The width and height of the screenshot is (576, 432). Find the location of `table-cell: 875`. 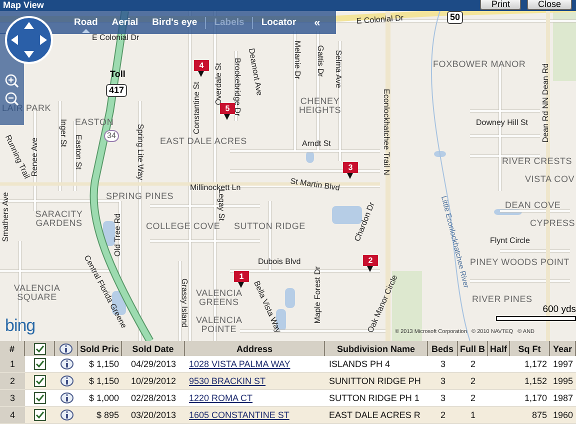

table-cell: 875 is located at coordinates (530, 415).